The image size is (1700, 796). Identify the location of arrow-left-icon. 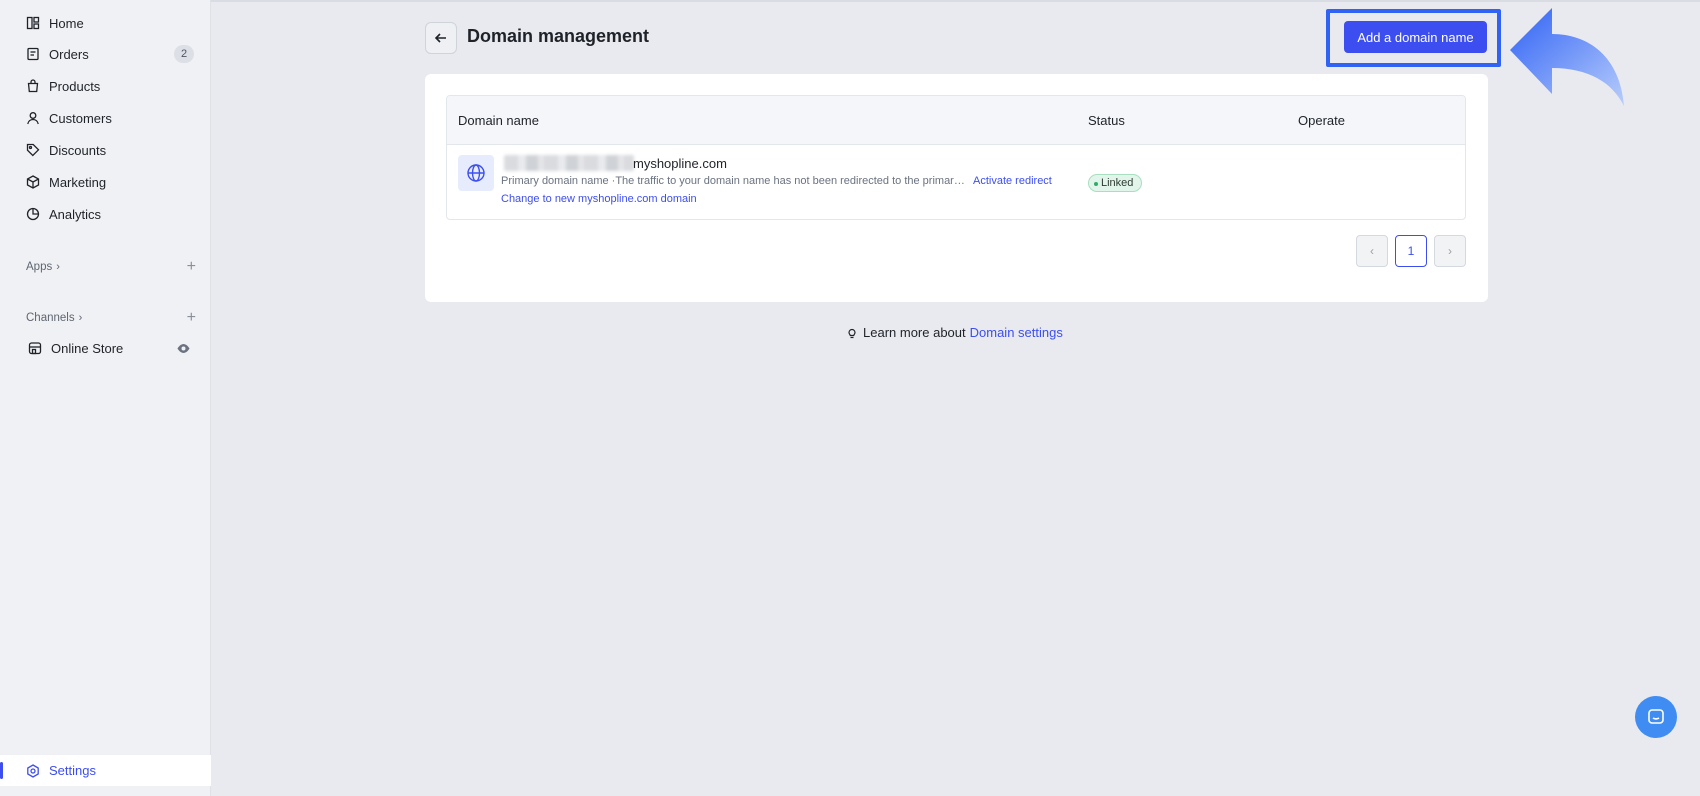
(440, 38).